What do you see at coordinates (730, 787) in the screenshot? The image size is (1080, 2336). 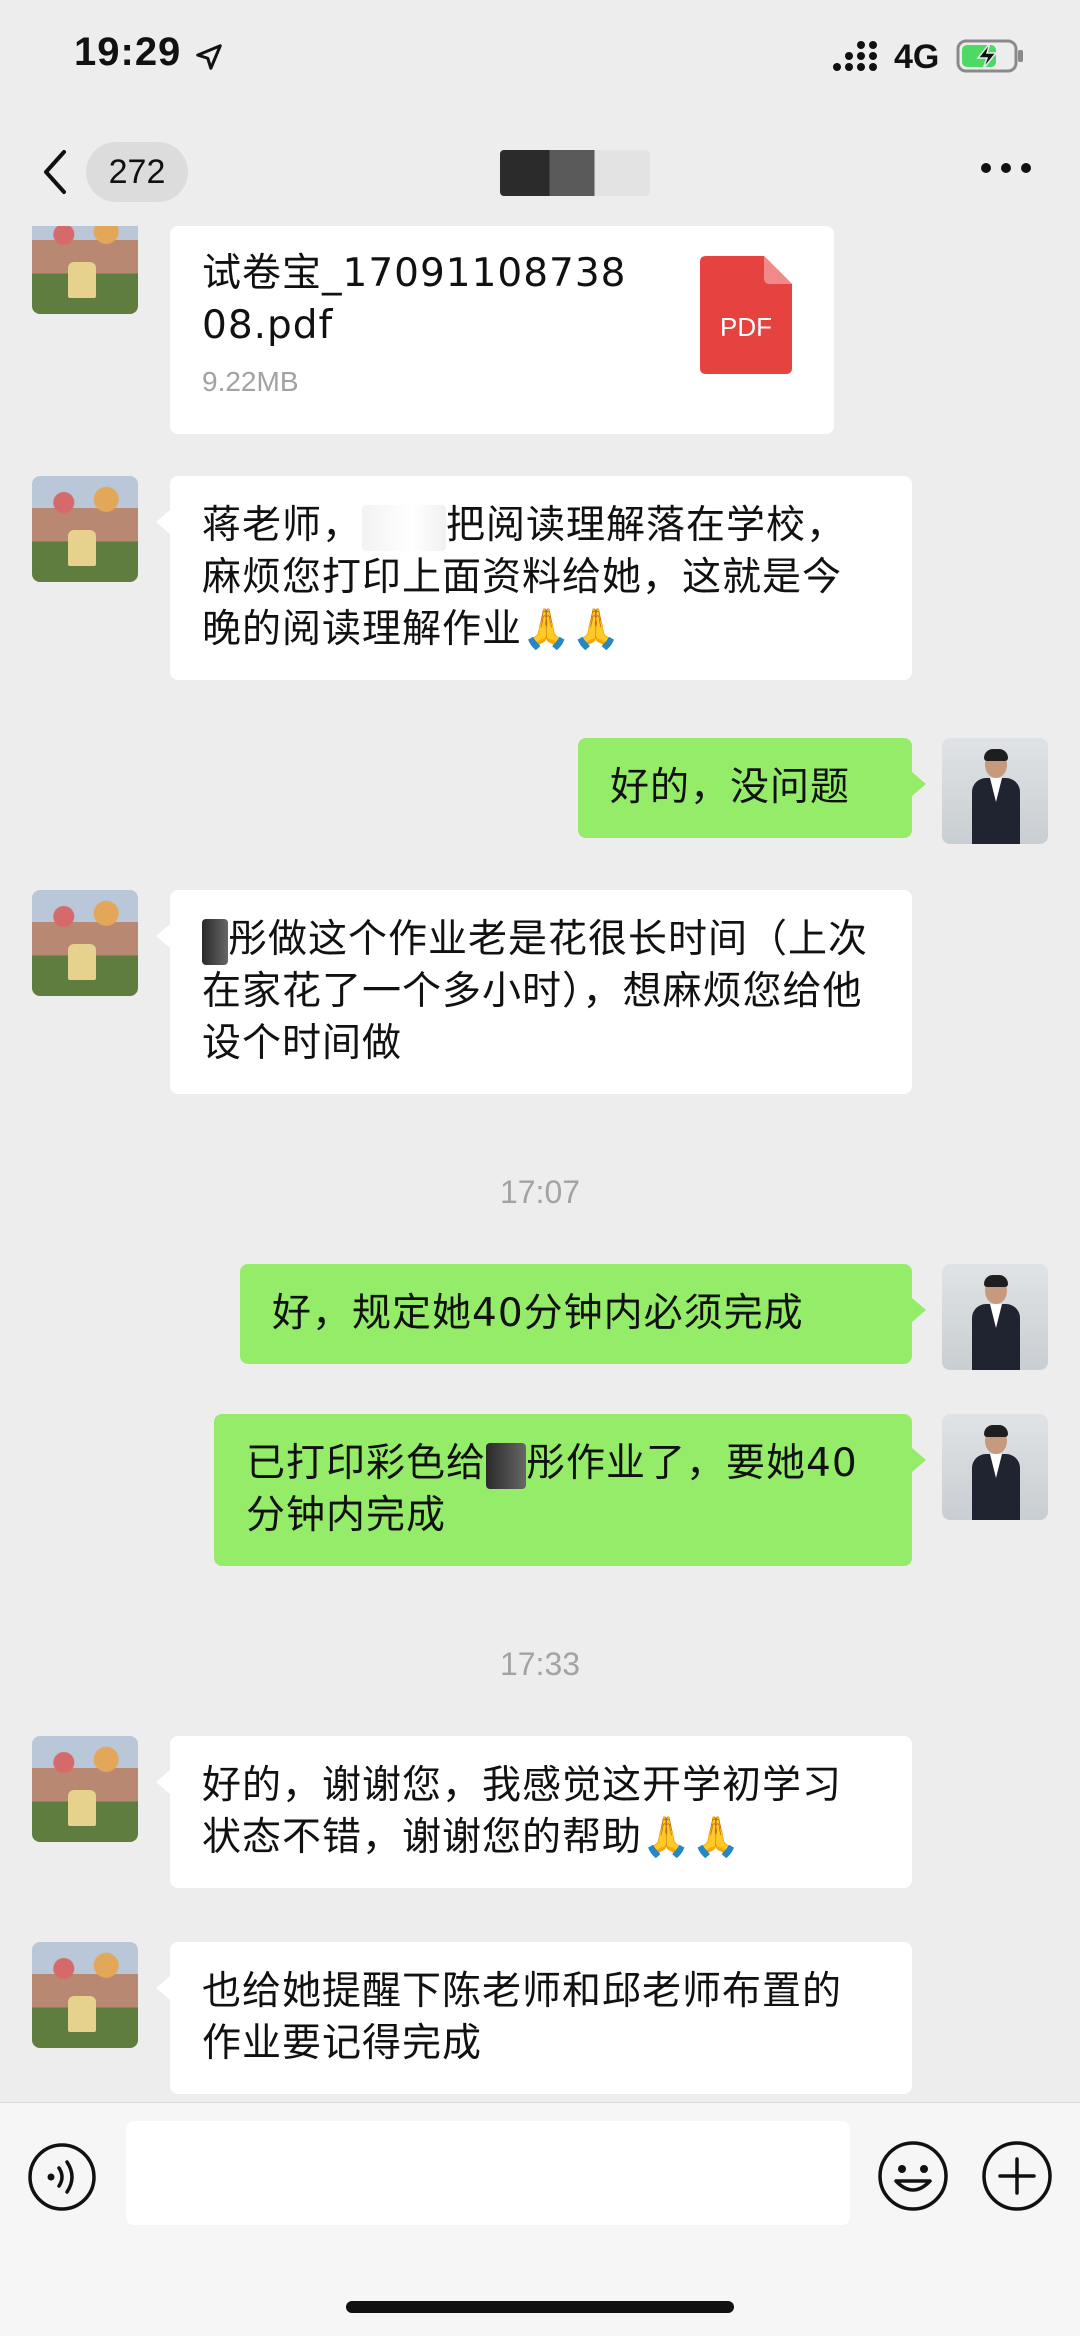 I see `message-text: 好的，没问题` at bounding box center [730, 787].